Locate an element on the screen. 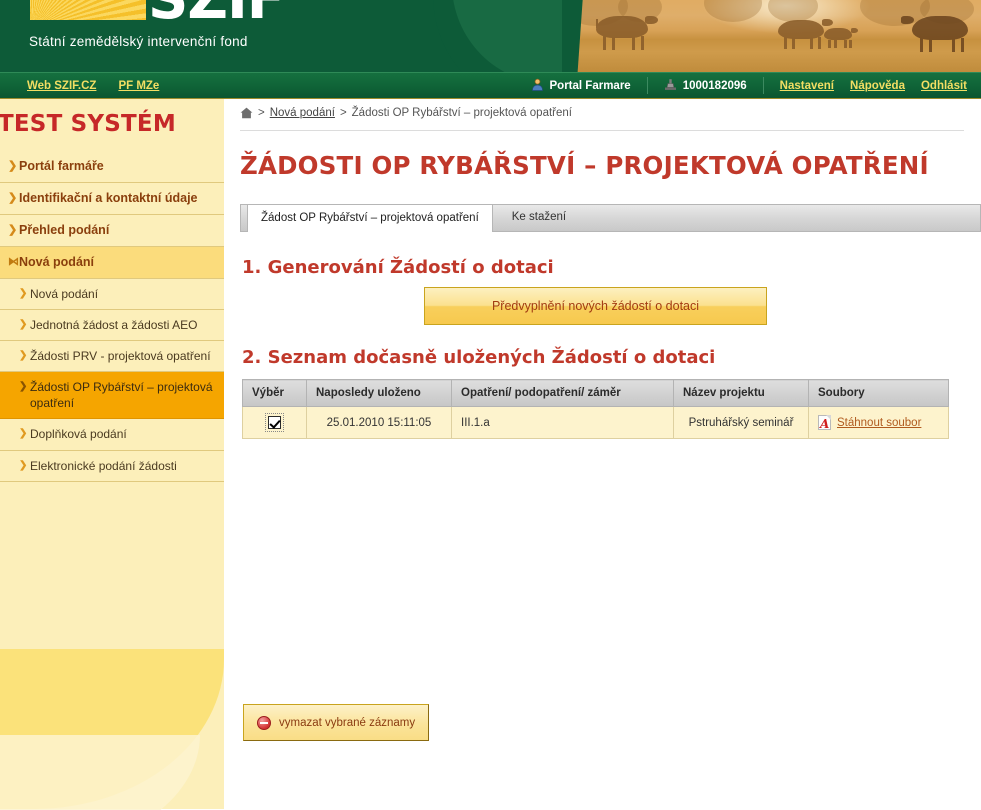 The image size is (981, 810). sidebar-item-zadosti-prv: ❯ Žádosti PRV - projektová opatření is located at coordinates (112, 357).